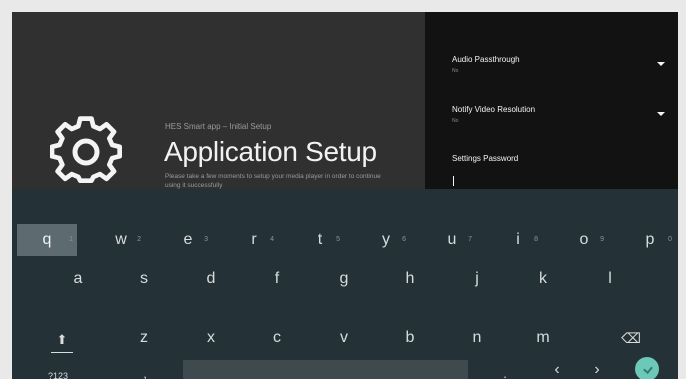 This screenshot has height=379, width=686. I want to click on key-hint: 2, so click(139, 239).